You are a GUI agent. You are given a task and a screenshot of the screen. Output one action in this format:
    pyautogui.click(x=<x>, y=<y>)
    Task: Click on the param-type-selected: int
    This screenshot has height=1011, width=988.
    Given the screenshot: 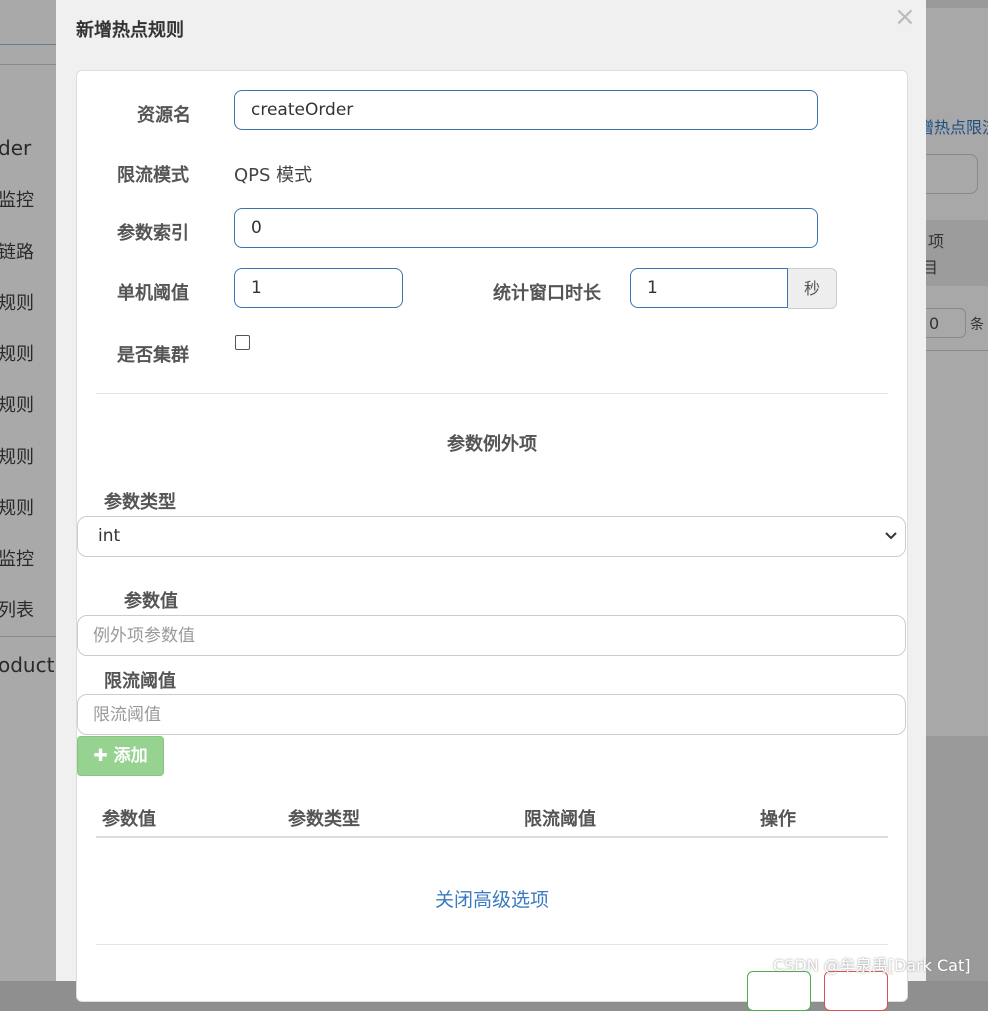 What is the action you would take?
    pyautogui.click(x=109, y=536)
    